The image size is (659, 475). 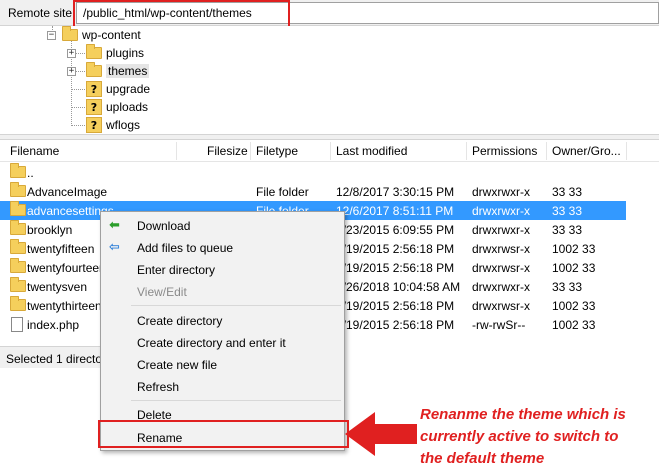 What do you see at coordinates (113, 125) in the screenshot?
I see `tree-item-wflogs: ? wflogs` at bounding box center [113, 125].